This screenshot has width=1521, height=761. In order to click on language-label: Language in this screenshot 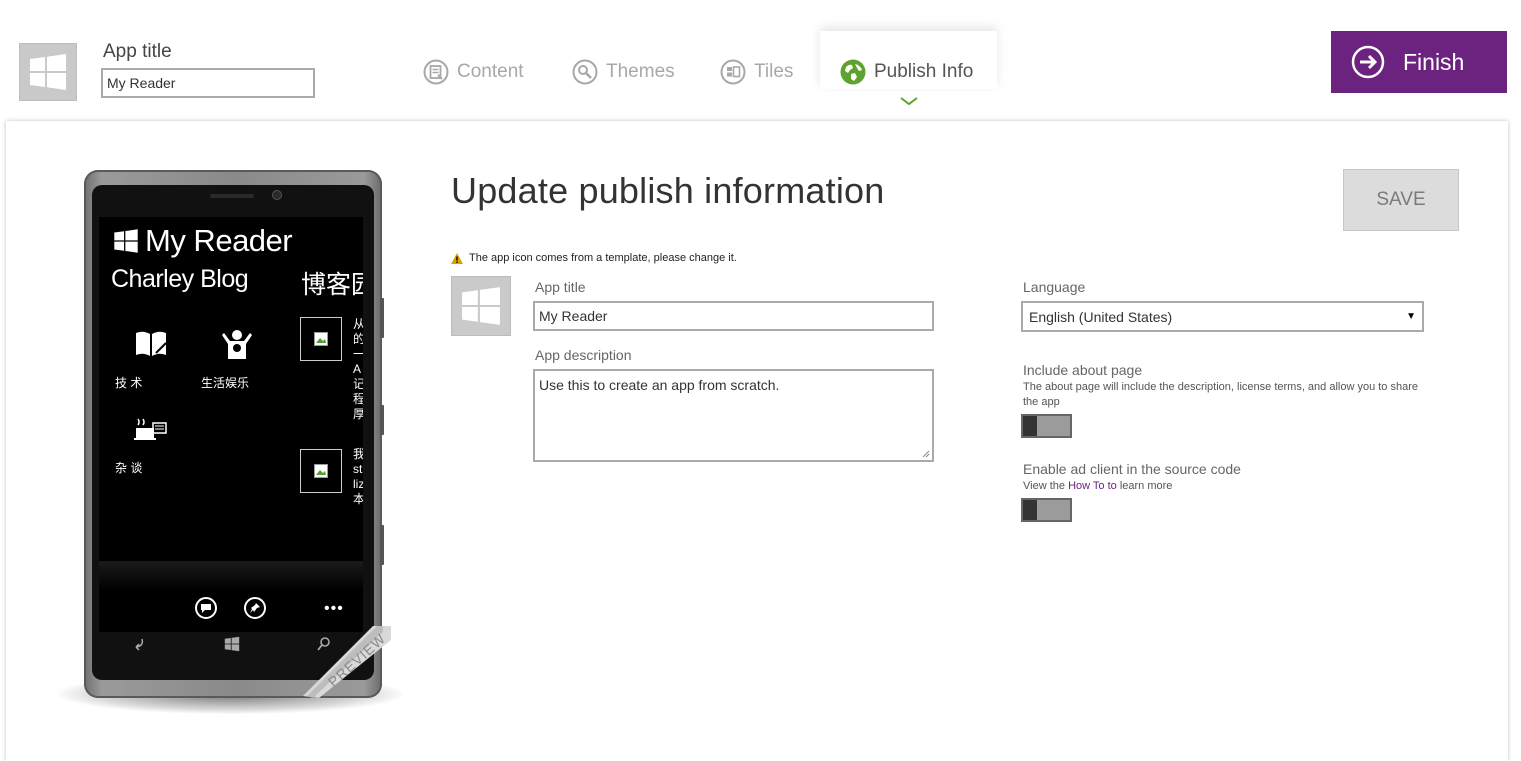, I will do `click(1054, 287)`.